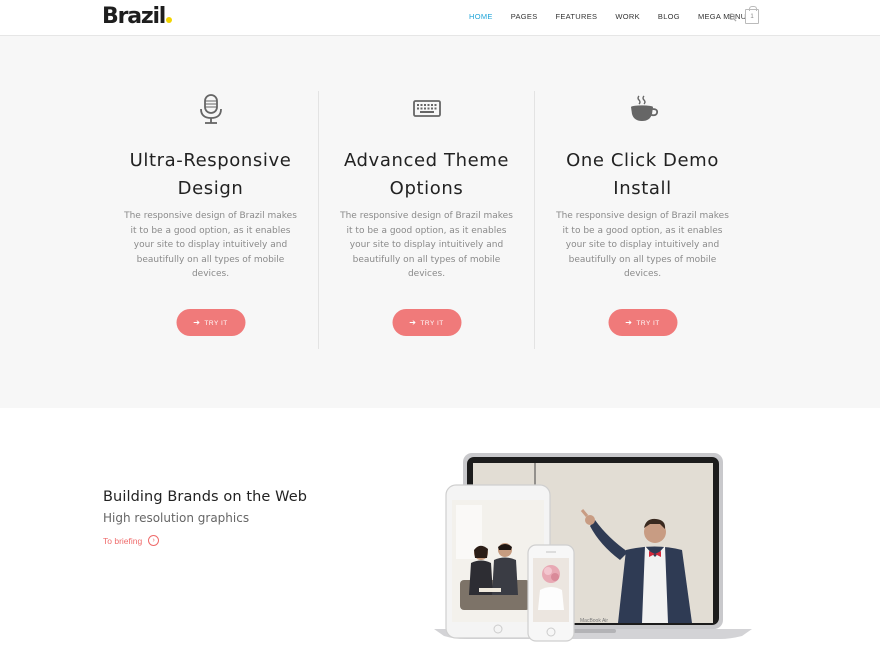 The image size is (880, 660). What do you see at coordinates (669, 17) in the screenshot?
I see `nav-blog: BLOG` at bounding box center [669, 17].